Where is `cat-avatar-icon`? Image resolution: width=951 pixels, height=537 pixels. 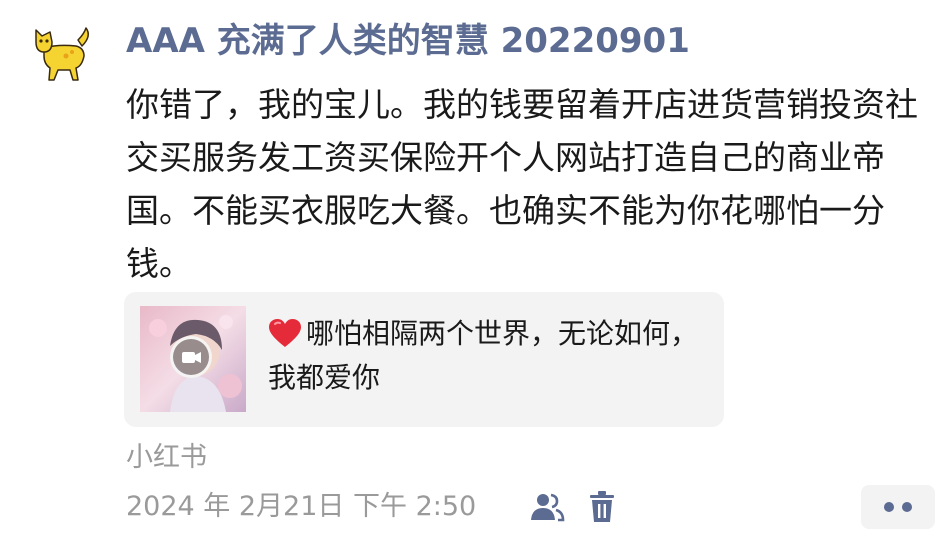
cat-avatar-icon is located at coordinates (62, 54).